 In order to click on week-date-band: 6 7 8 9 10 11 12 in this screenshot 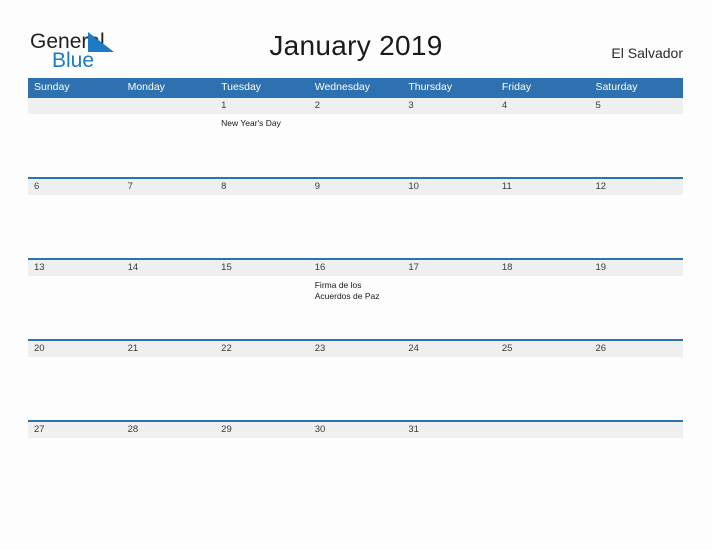, I will do `click(355, 187)`.